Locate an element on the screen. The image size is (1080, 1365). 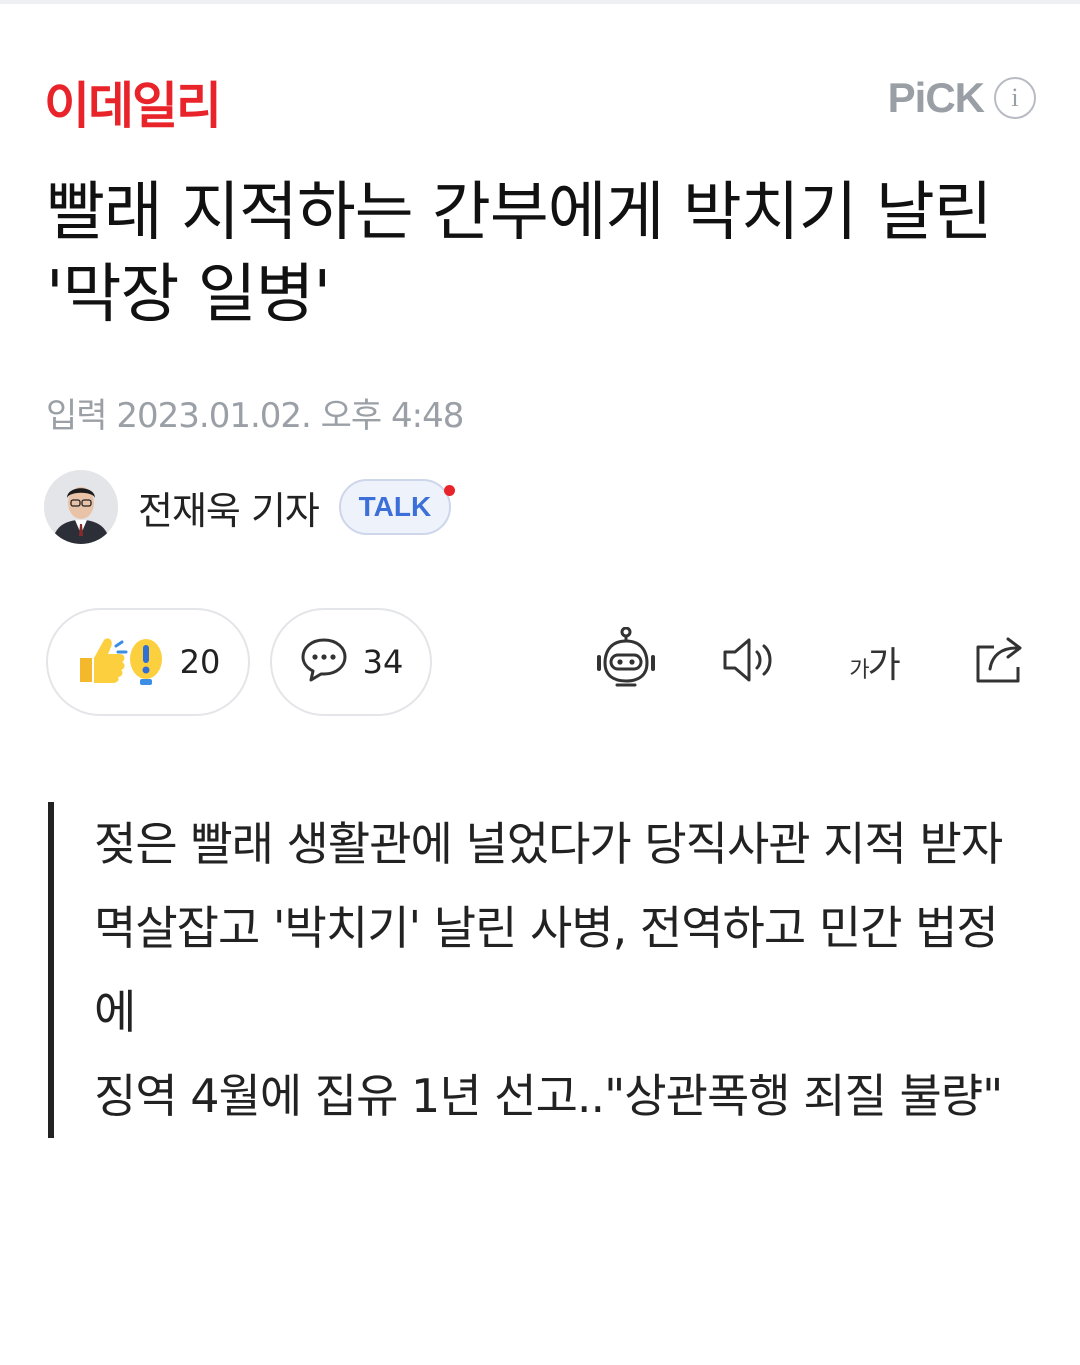
summary-line: 징역 4월에 집유 1년 선고.."상관폭행 죄질 불량" is located at coordinates (548, 1096).